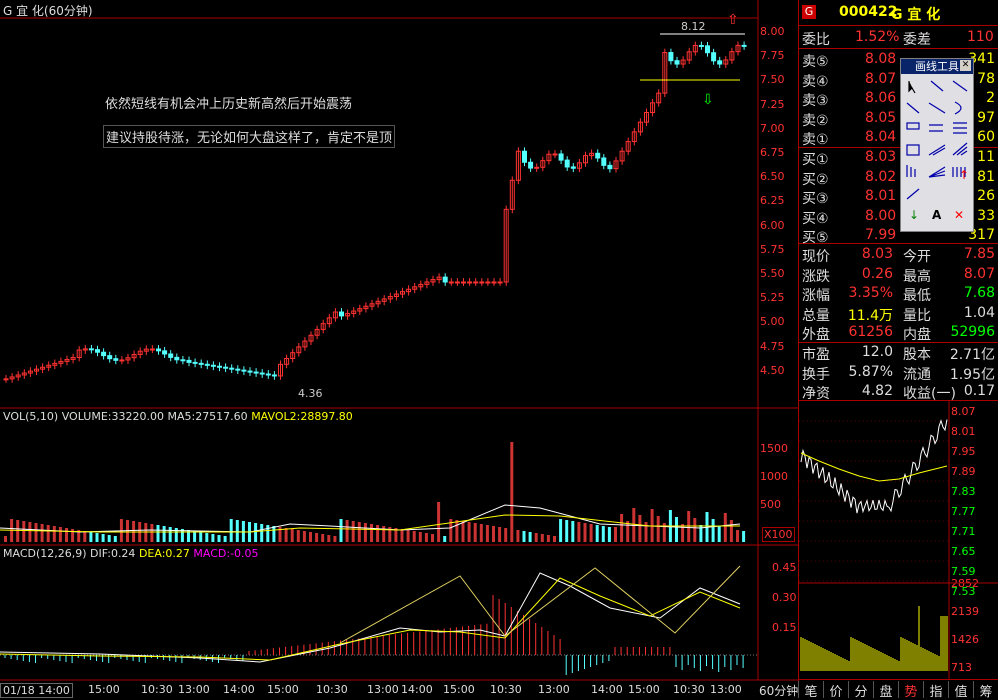 Image resolution: width=998 pixels, height=700 pixels. I want to click on up-arrow-icon: ⇧, so click(733, 20).